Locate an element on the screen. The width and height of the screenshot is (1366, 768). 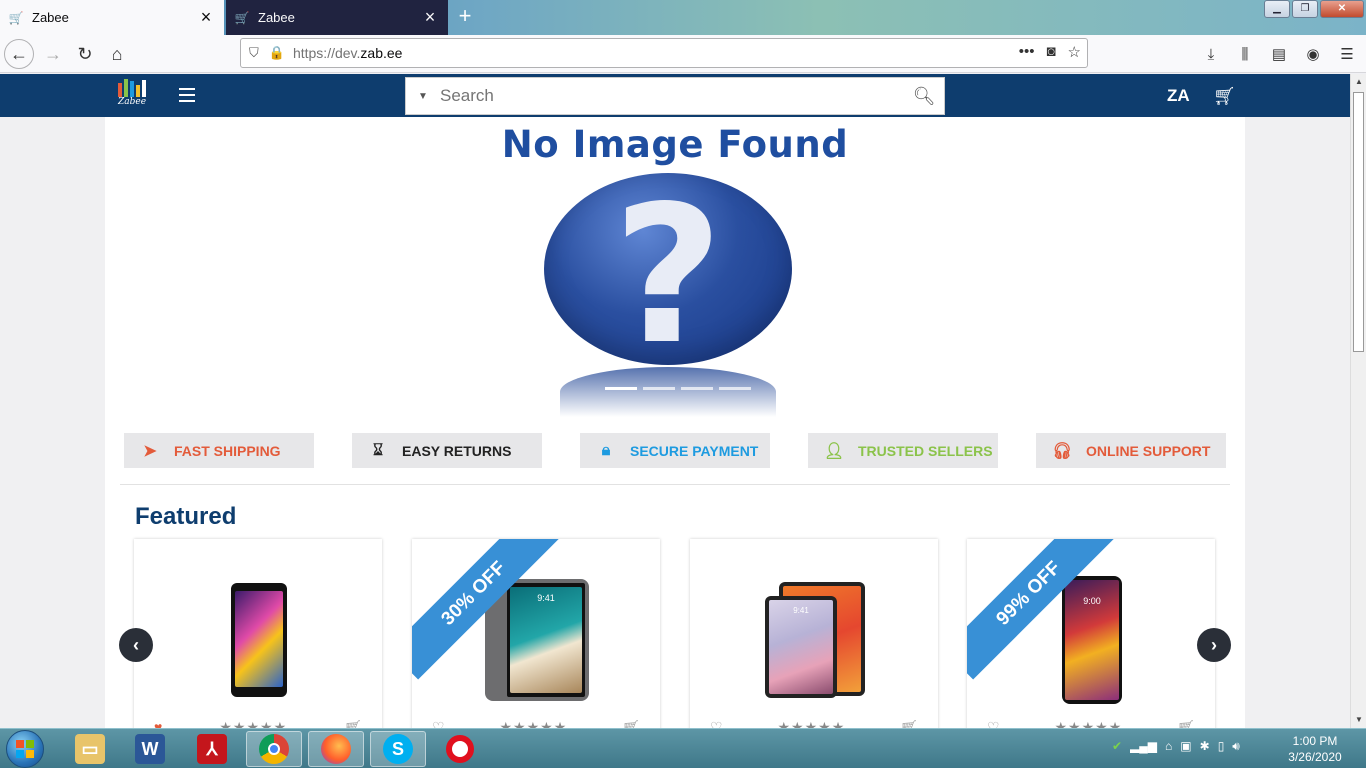
zabee-logo: Zabee is located at coordinates (136, 95).